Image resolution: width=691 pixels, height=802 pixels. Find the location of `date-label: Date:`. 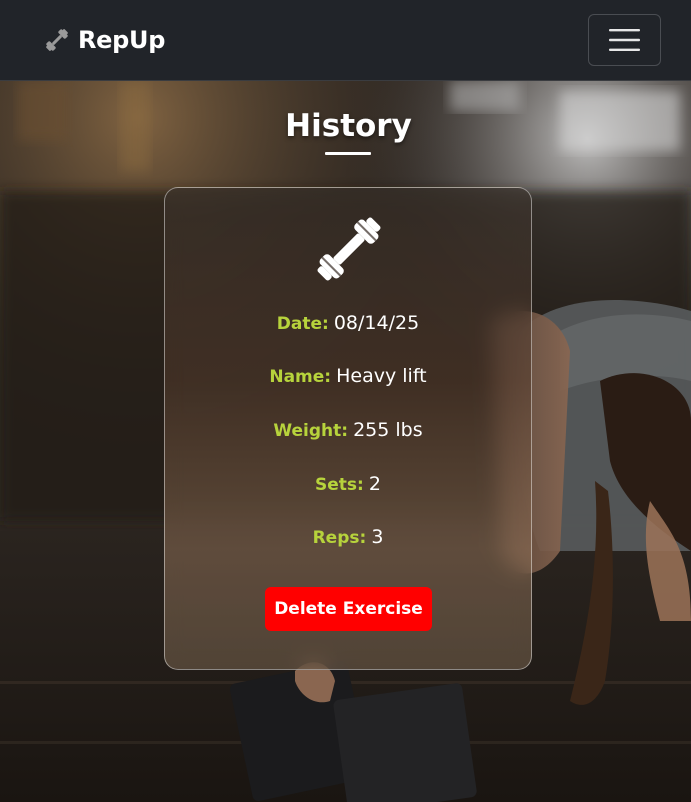

date-label: Date: is located at coordinates (302, 324).